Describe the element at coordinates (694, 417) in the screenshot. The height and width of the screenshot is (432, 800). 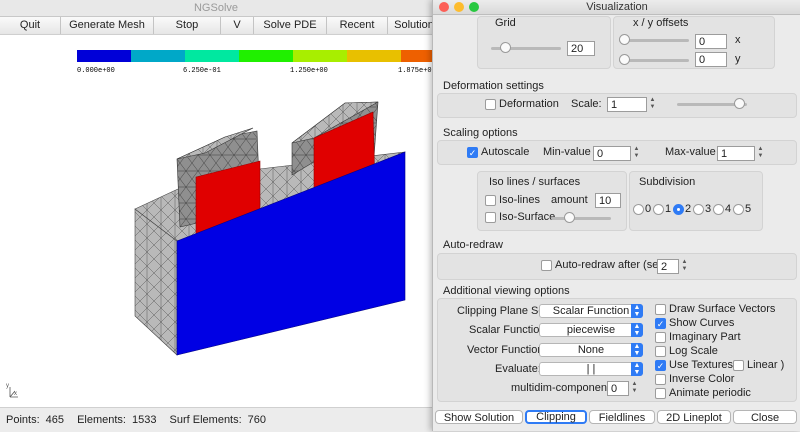
I see `2d-lineplot-button: 2D Lineplot` at that location.